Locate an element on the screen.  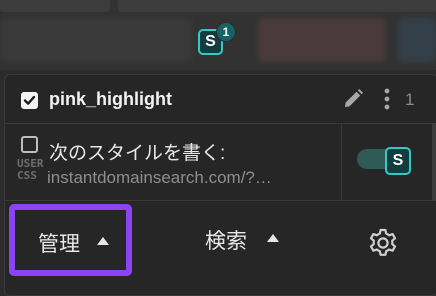
style-count: 1 is located at coordinates (410, 99).